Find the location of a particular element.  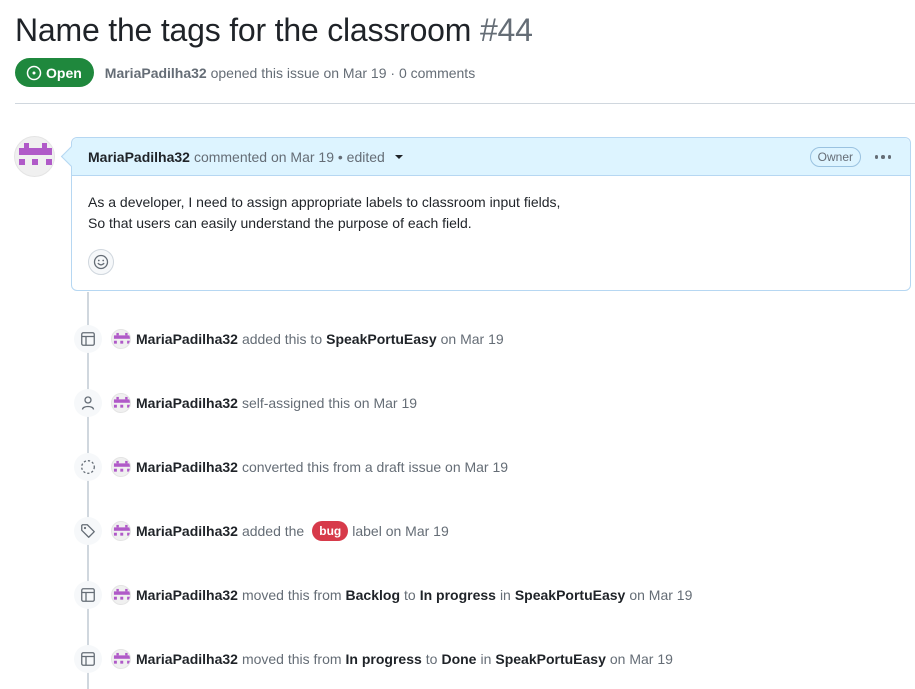

draft-issue-icon is located at coordinates (88, 467).